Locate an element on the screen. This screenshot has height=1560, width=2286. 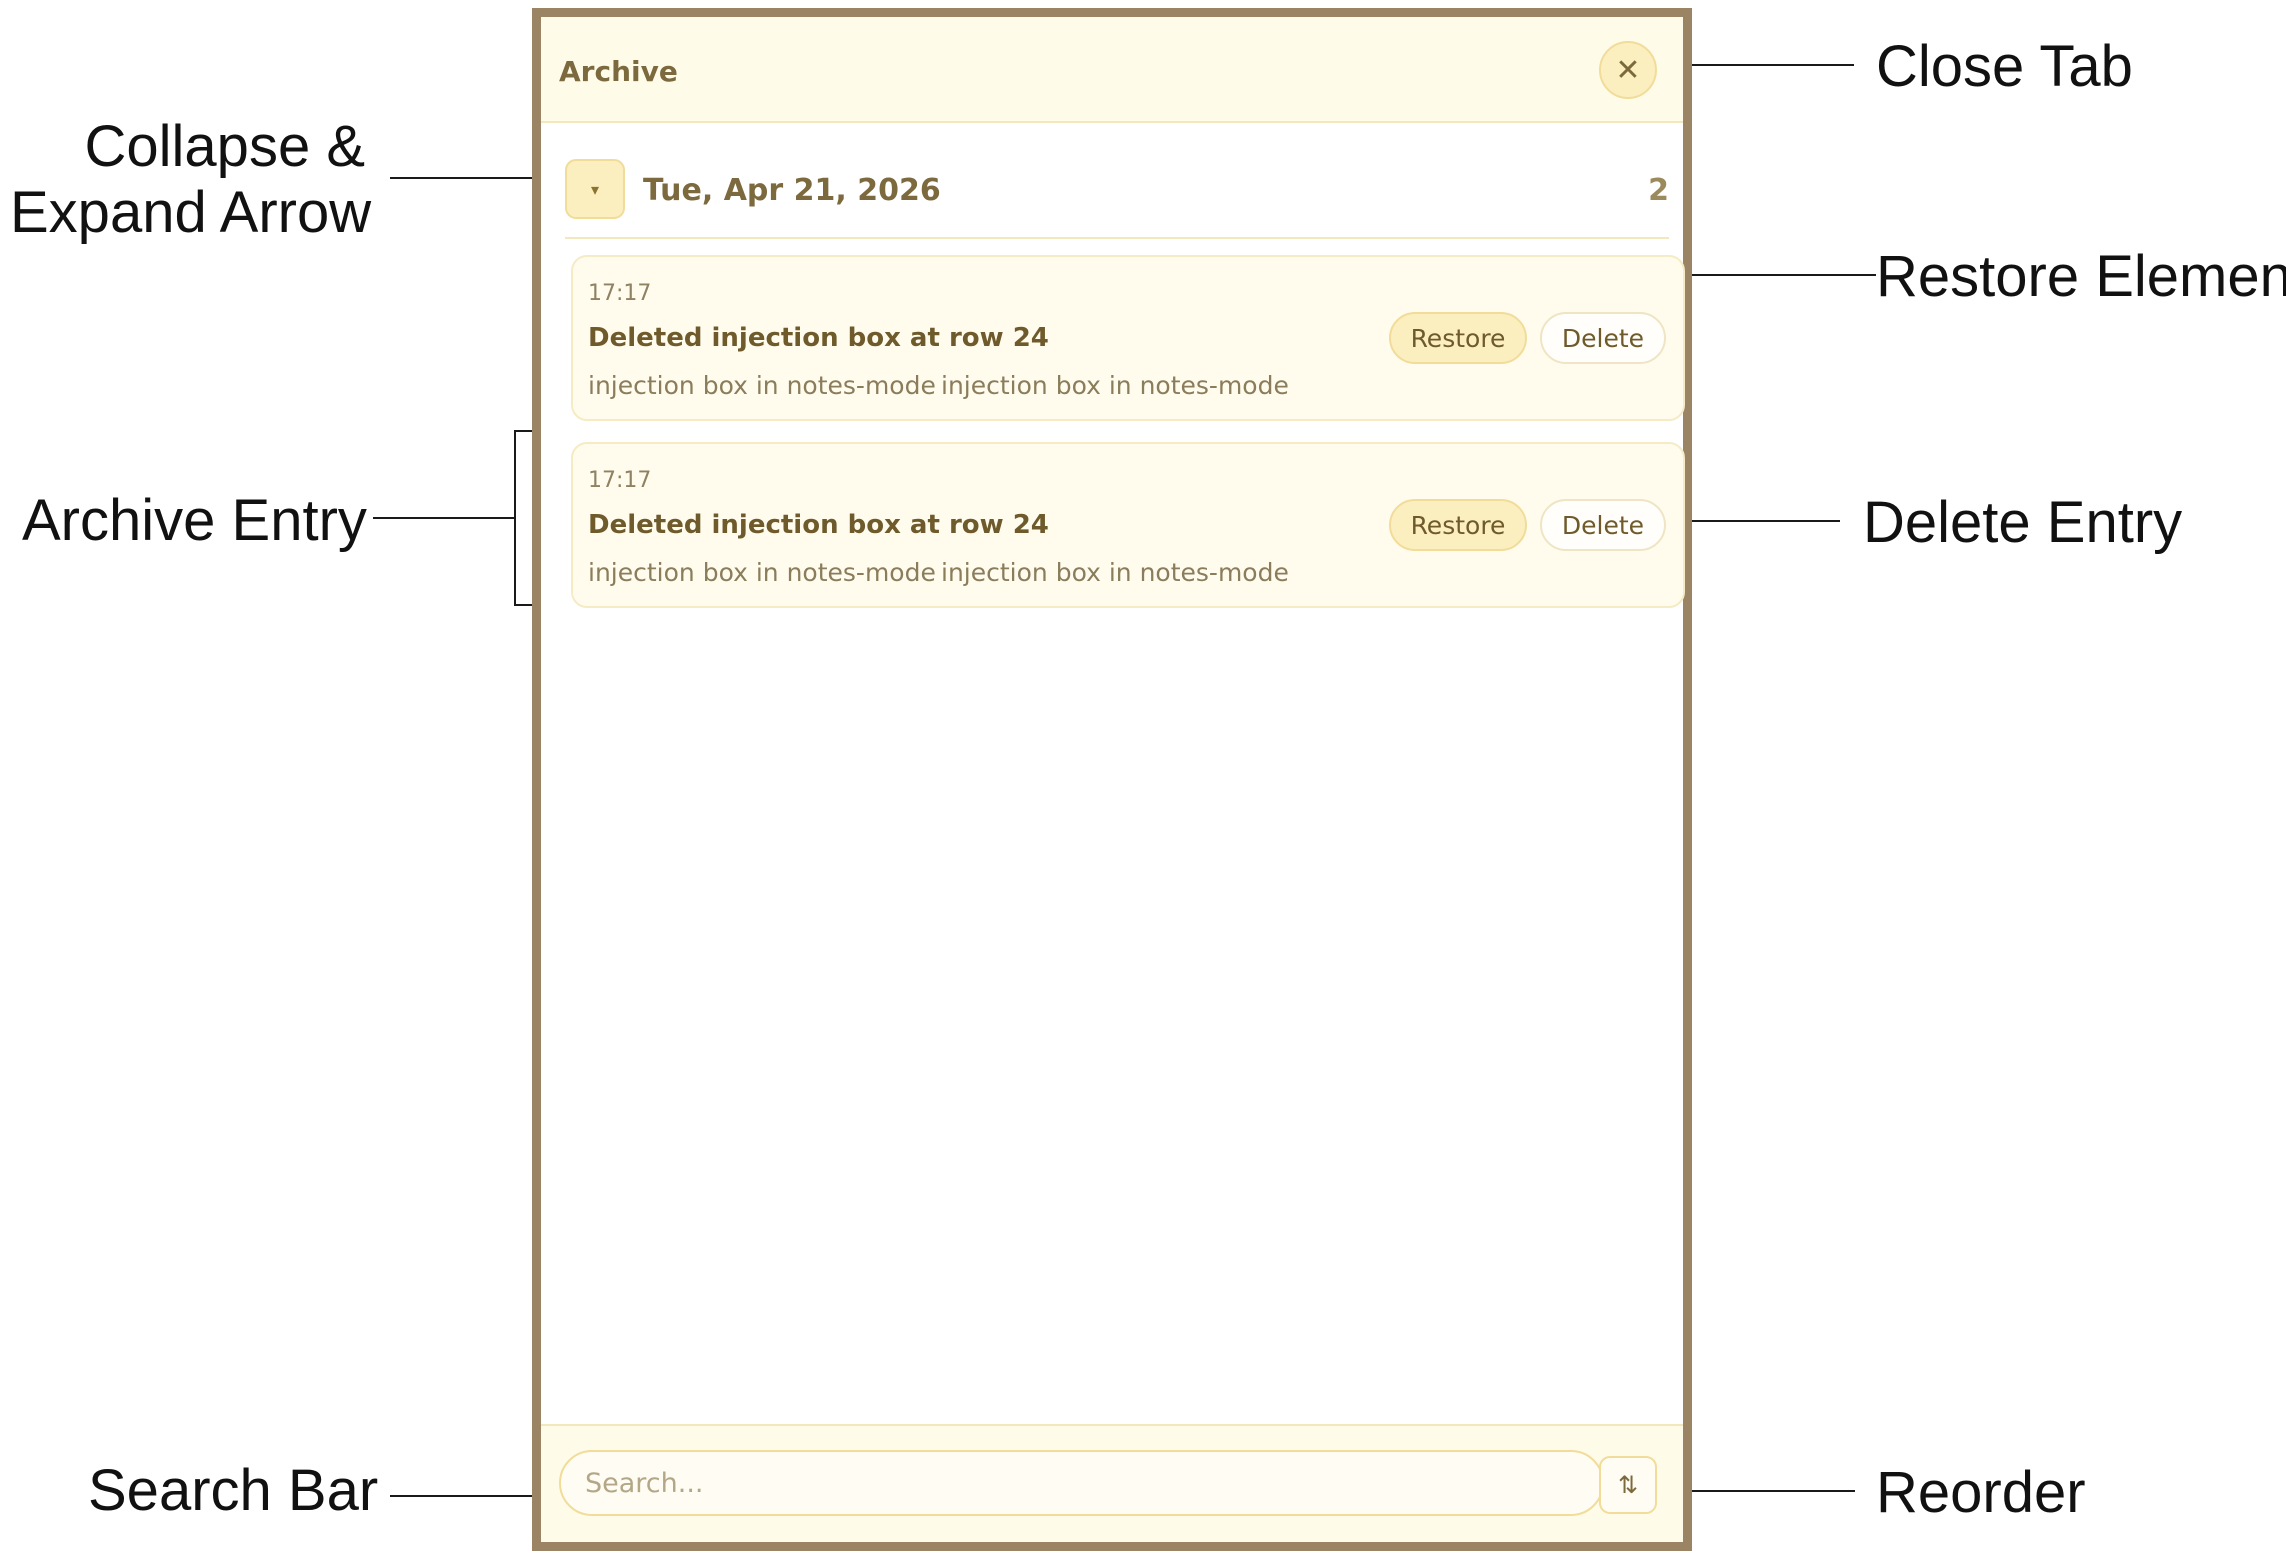
annotation-restore-element: Restore Element is located at coordinates (2081, 276).